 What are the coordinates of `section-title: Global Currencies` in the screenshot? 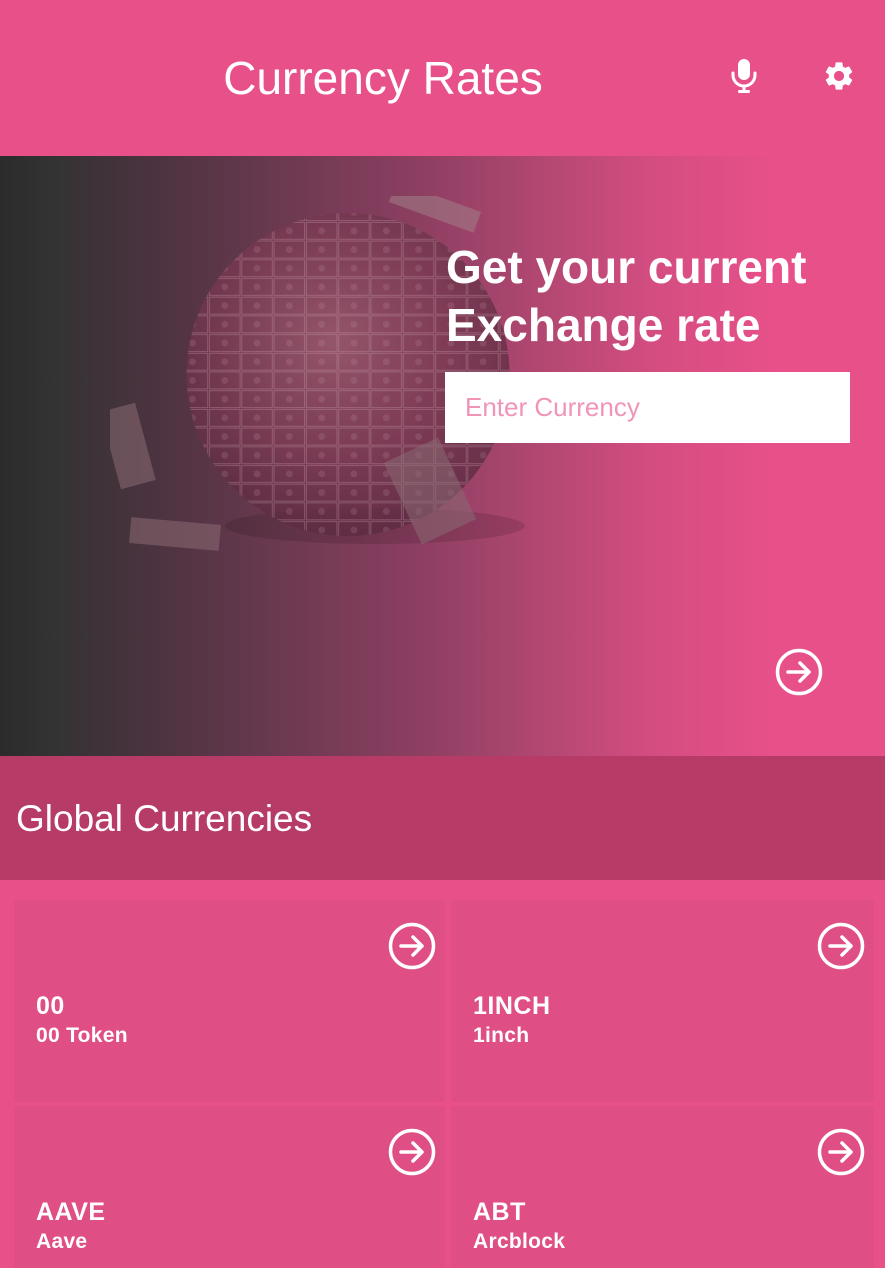 It's located at (164, 818).